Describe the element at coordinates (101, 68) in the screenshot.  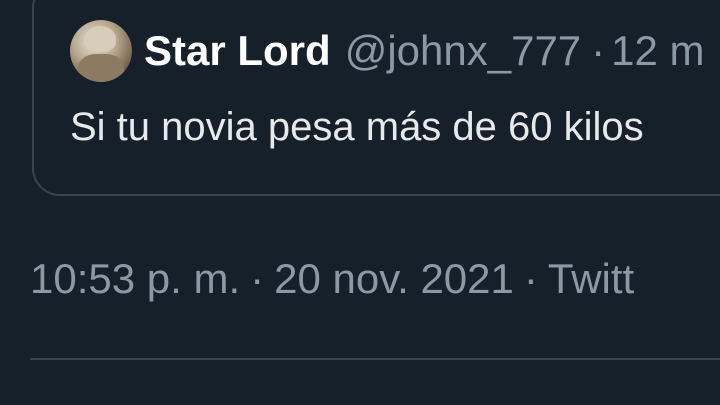
I see `avatar-body` at that location.